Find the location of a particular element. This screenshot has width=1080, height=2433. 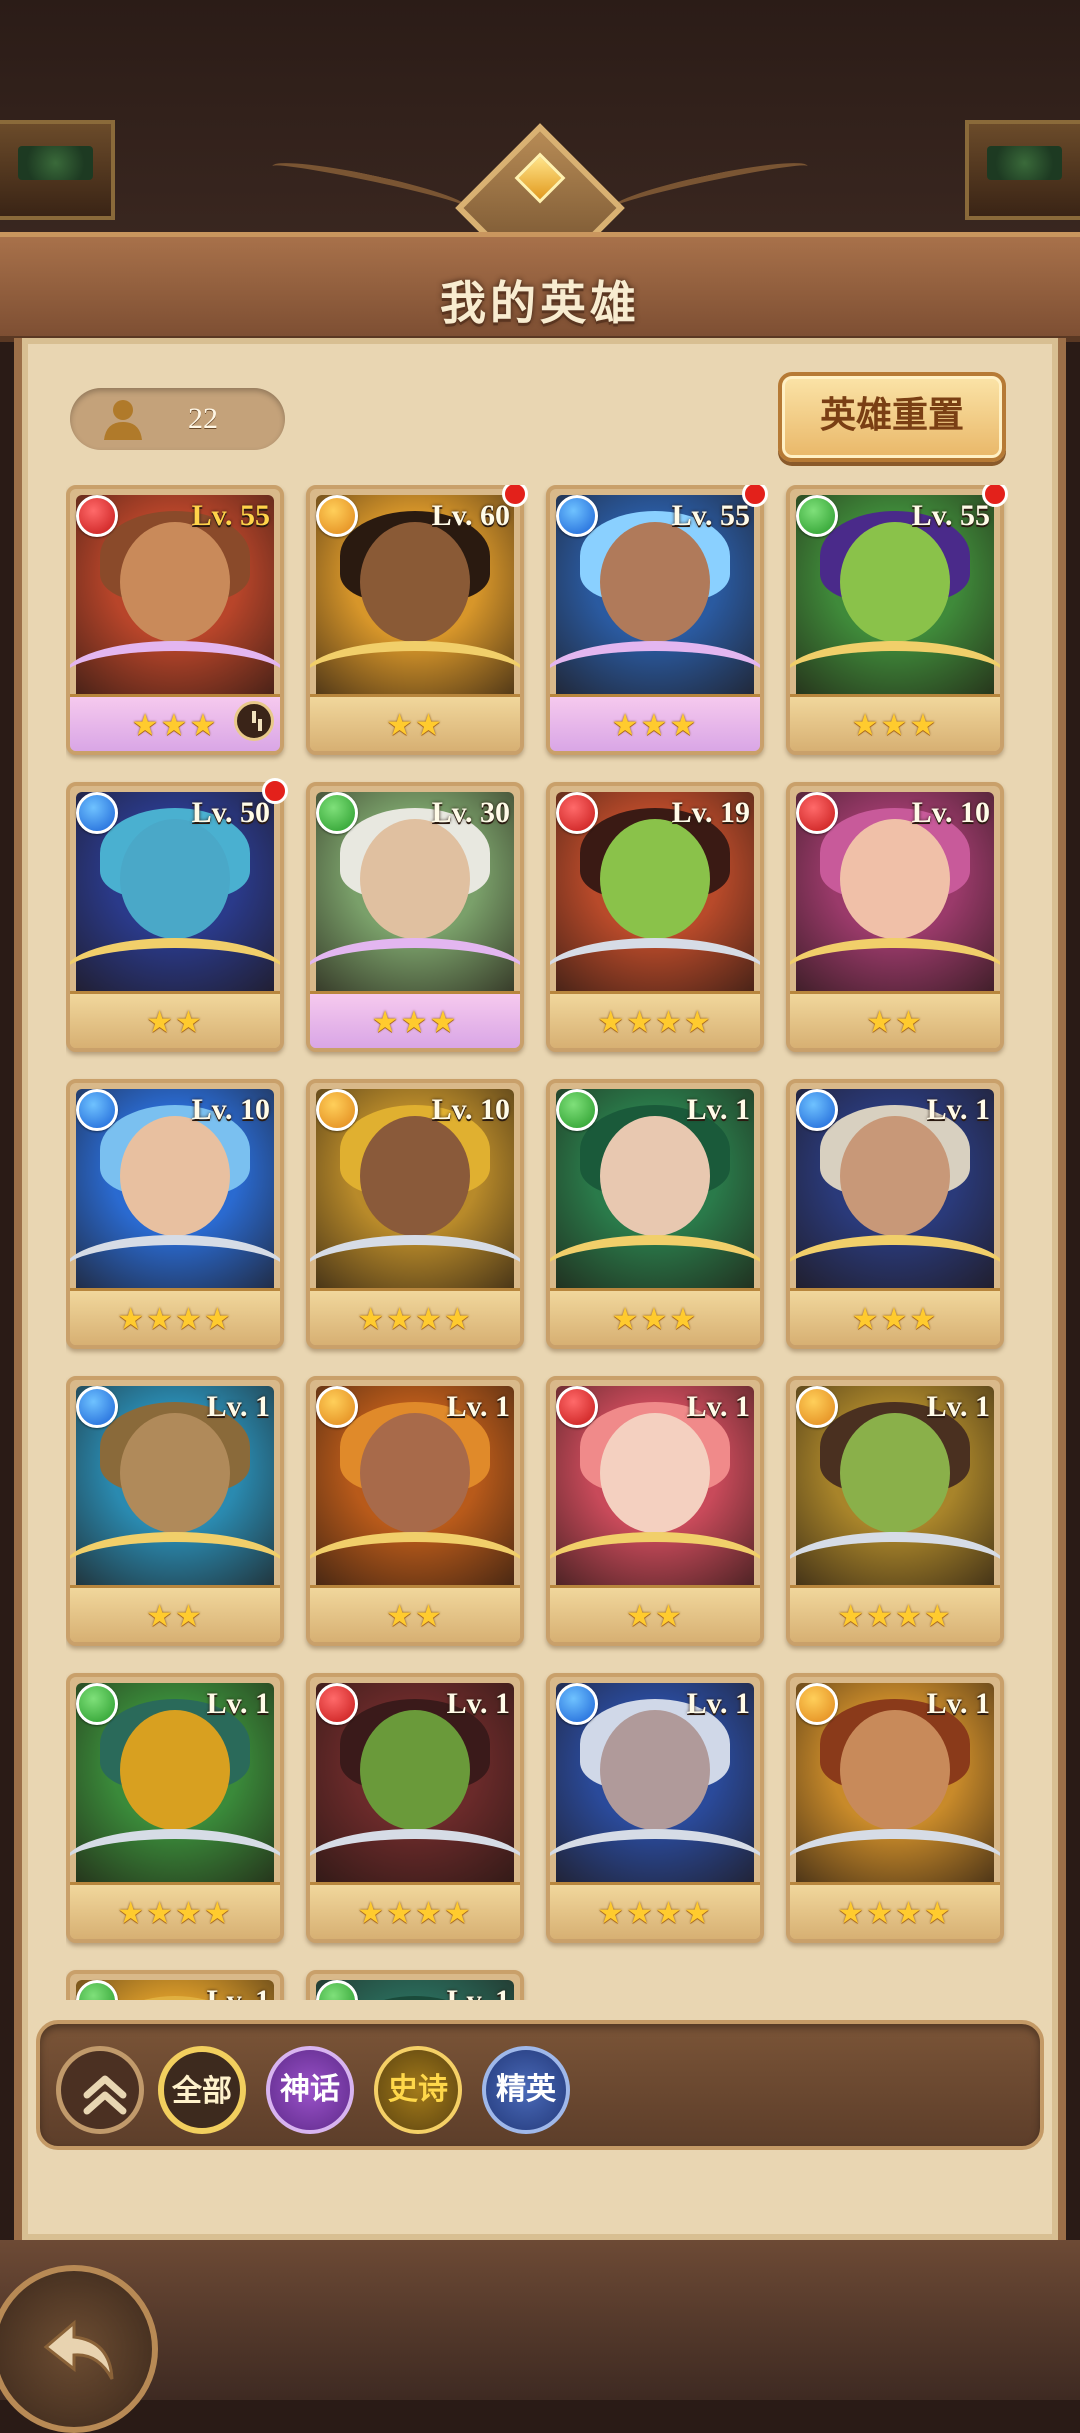

right-pillar-decoration is located at coordinates (1022, 170).